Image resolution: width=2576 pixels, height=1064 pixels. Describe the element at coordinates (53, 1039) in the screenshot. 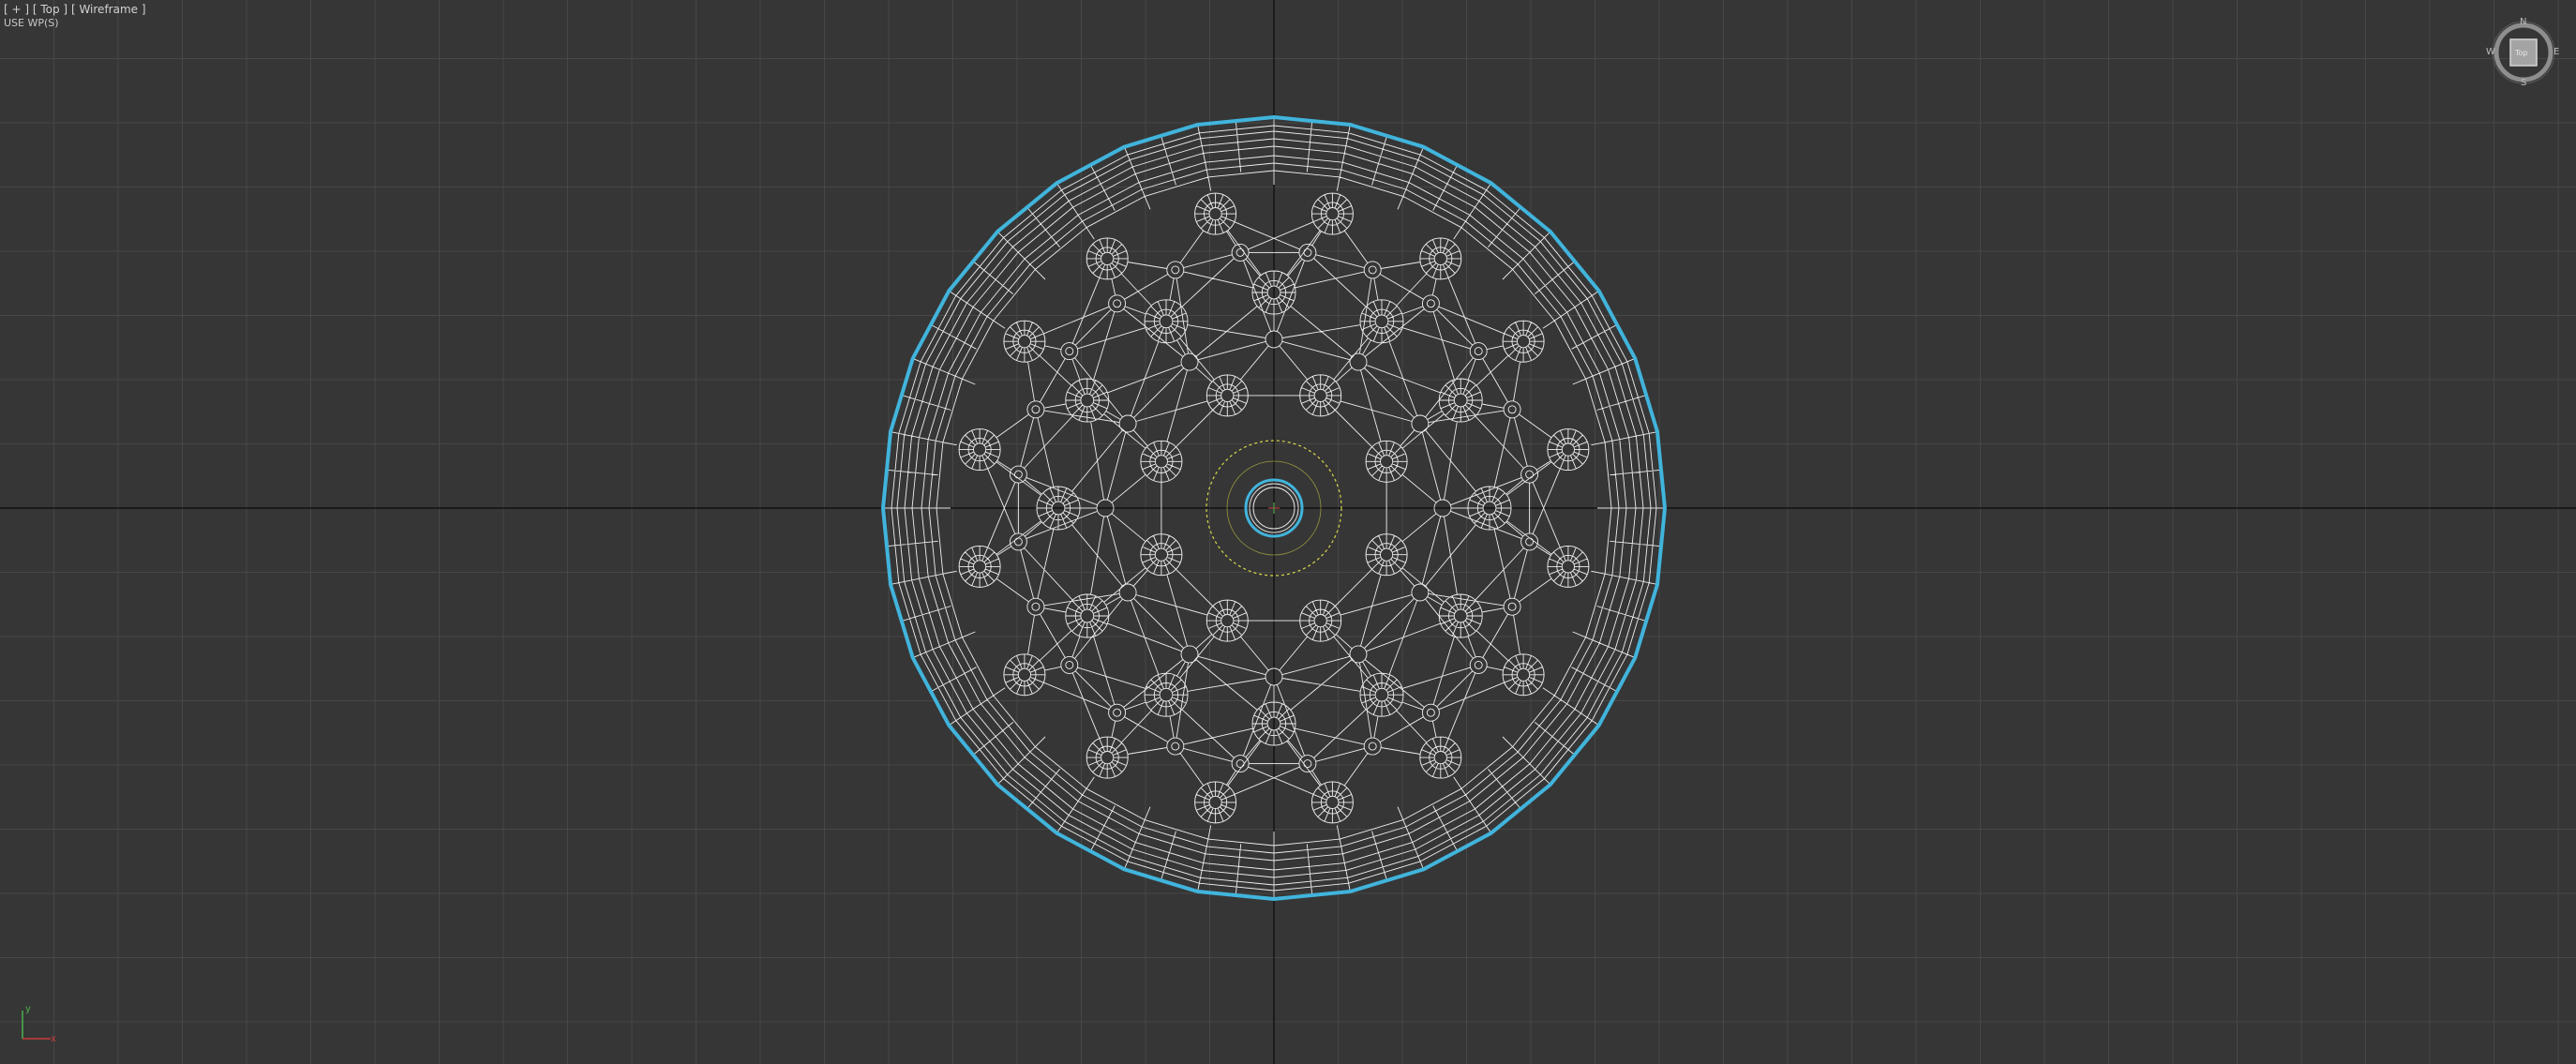

I see `axis-x-label: x` at that location.